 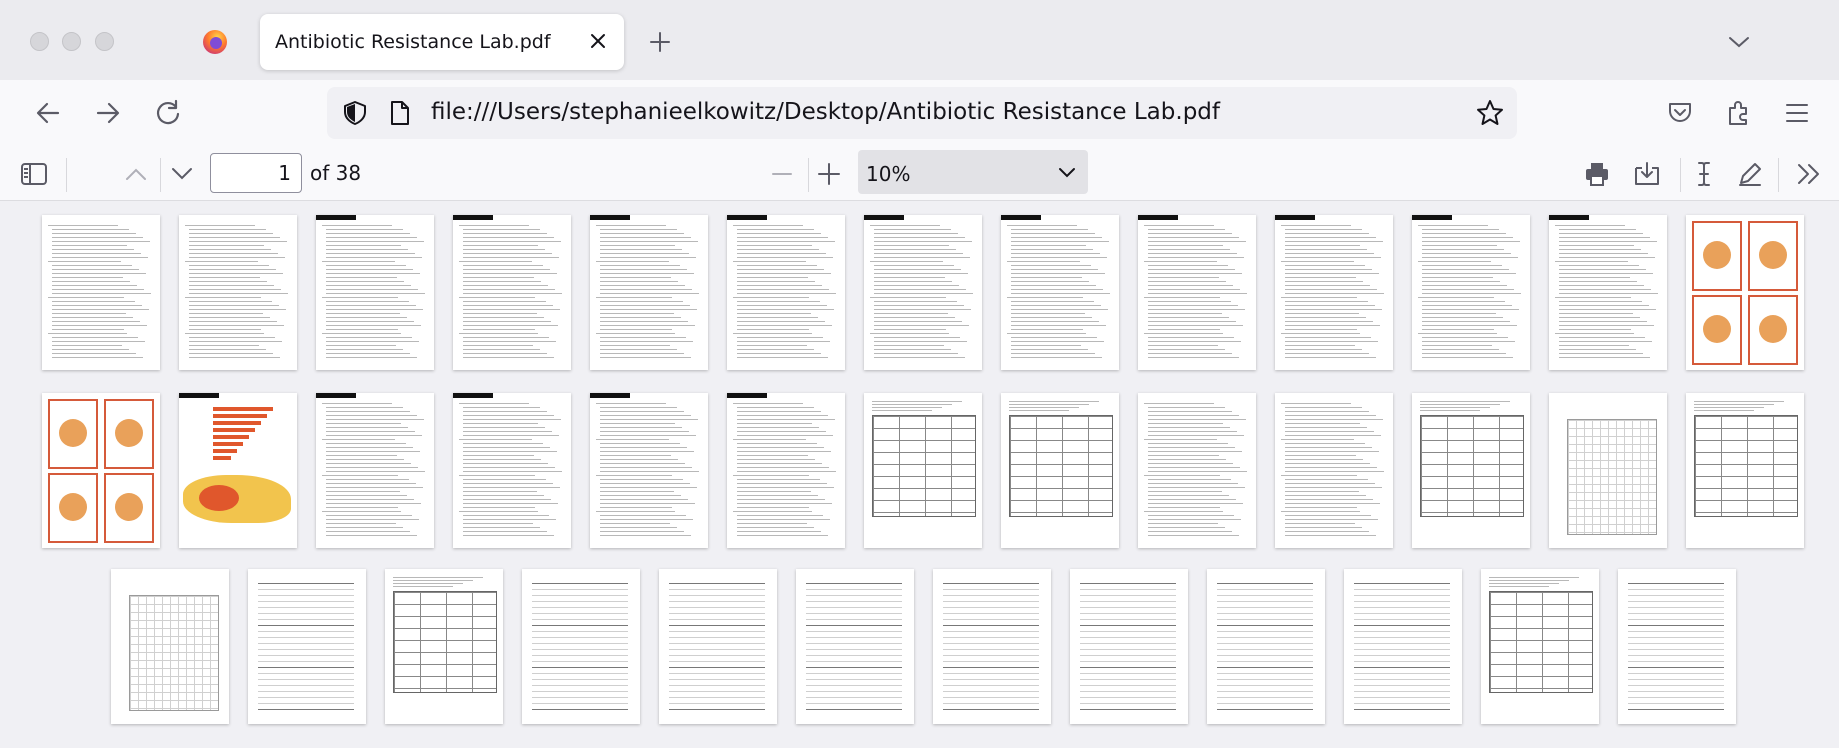 What do you see at coordinates (48, 113) in the screenshot?
I see `back-arrow-icon` at bounding box center [48, 113].